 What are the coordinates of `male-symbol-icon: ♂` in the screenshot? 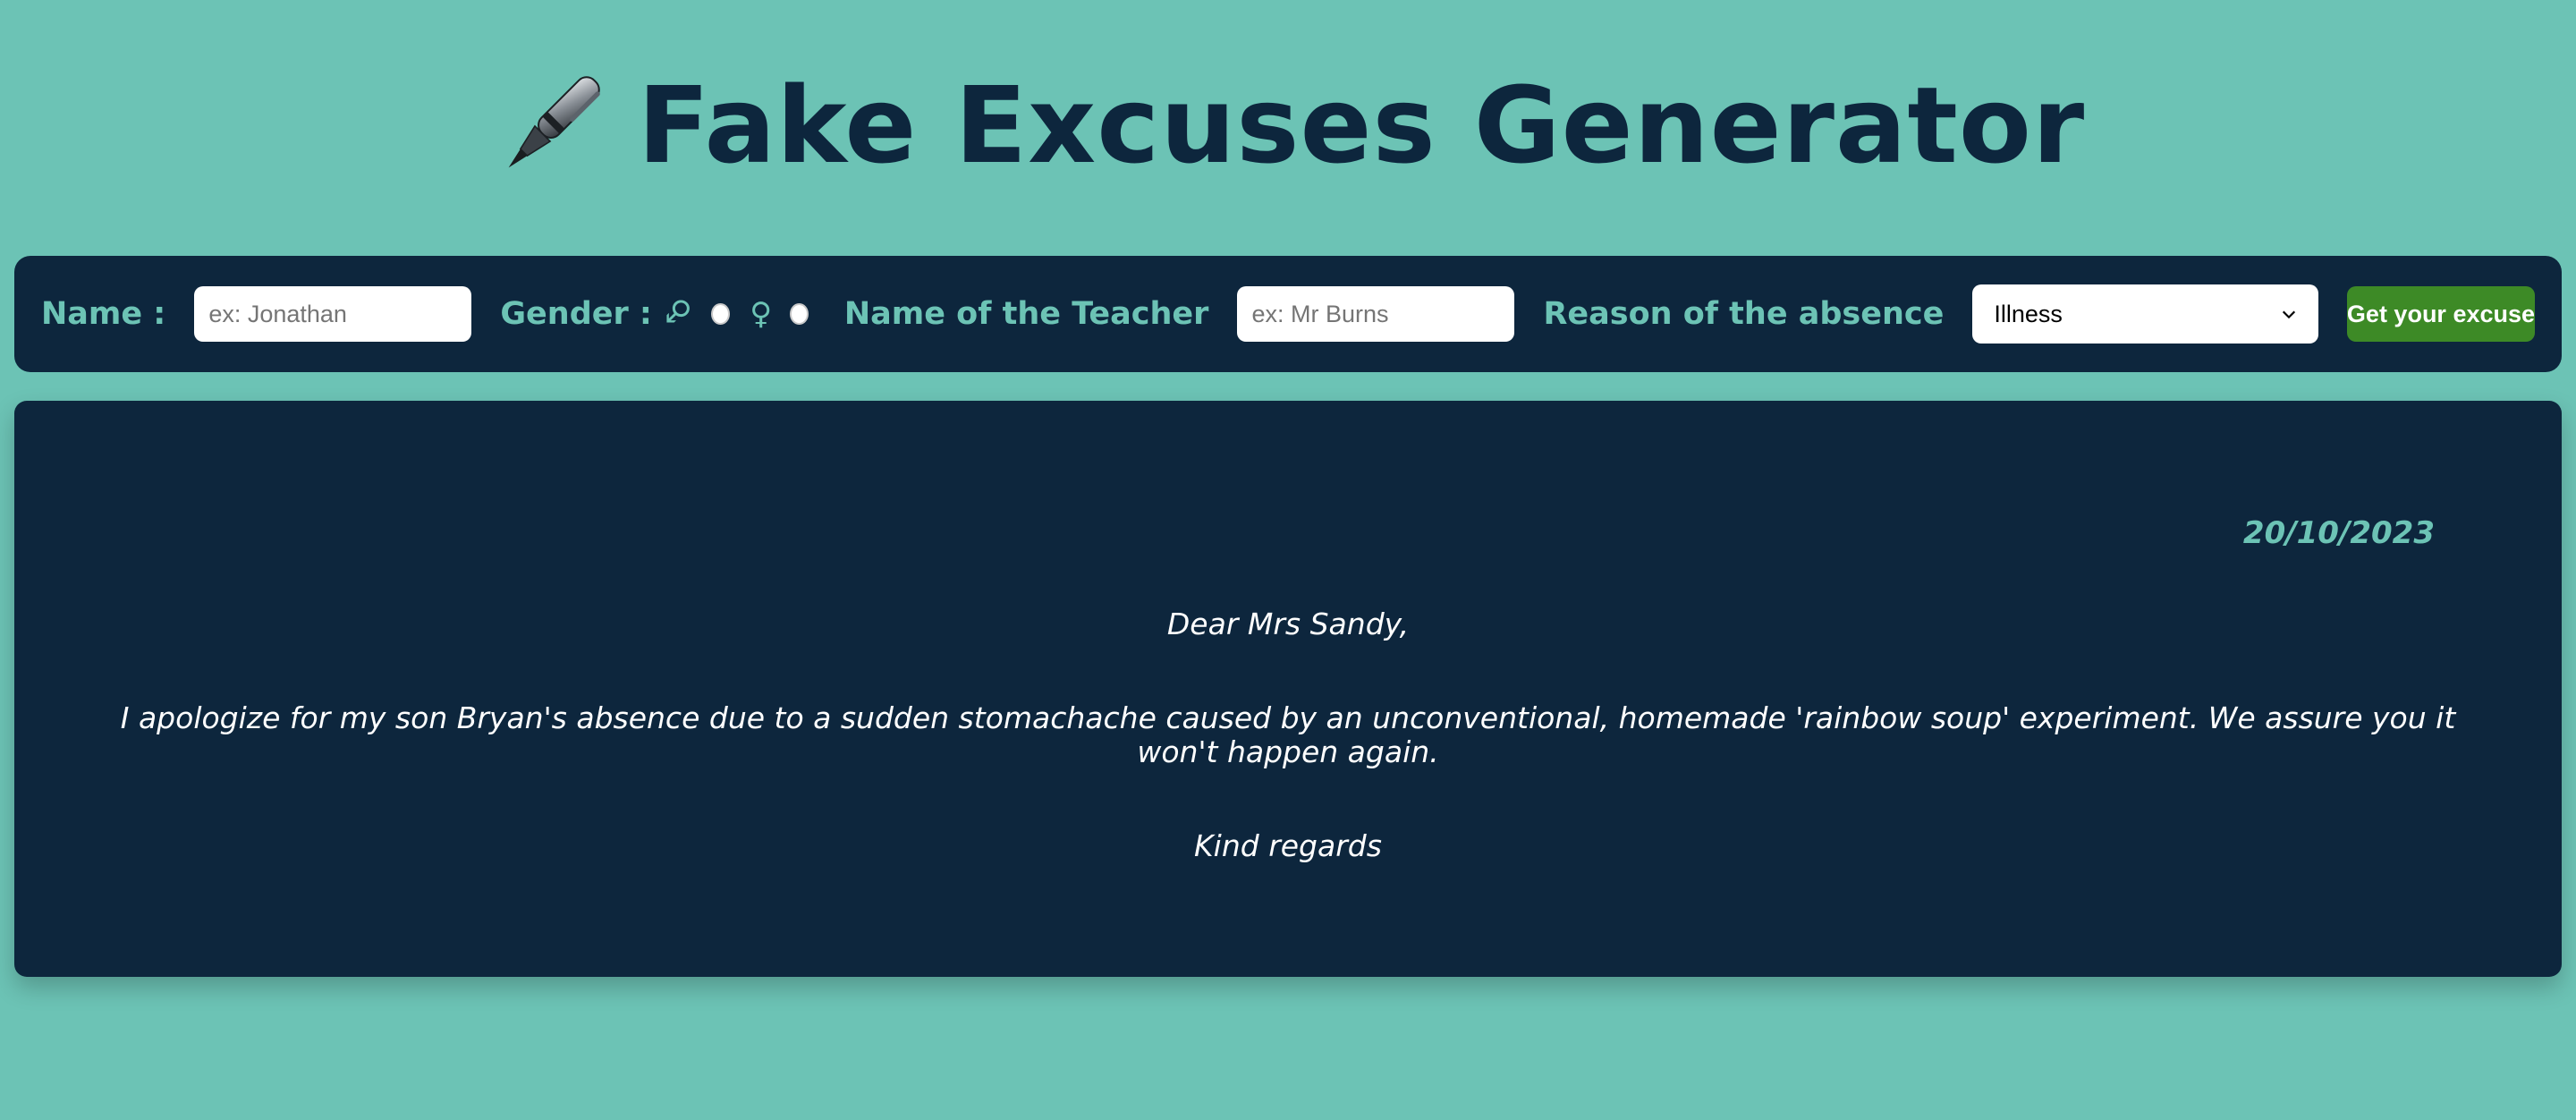 It's located at (678, 310).